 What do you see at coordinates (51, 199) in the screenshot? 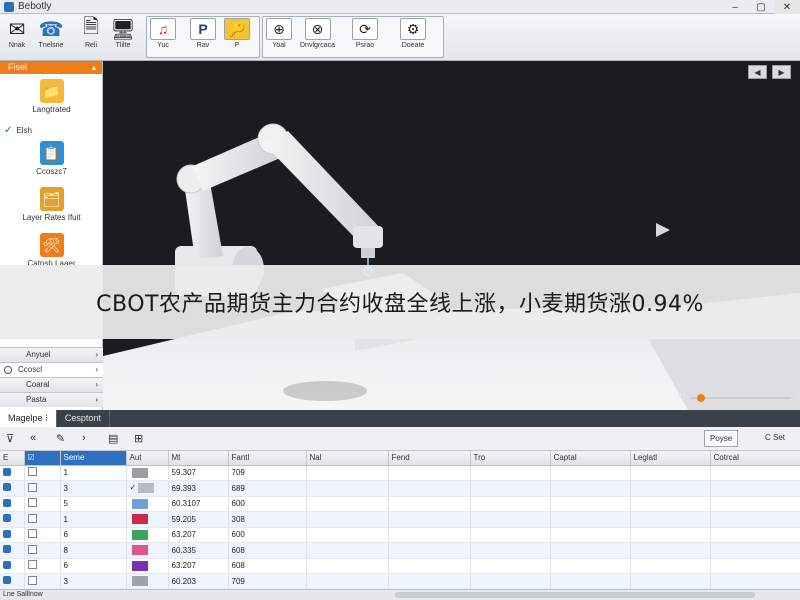
I see `layers-icon: 🗂` at bounding box center [51, 199].